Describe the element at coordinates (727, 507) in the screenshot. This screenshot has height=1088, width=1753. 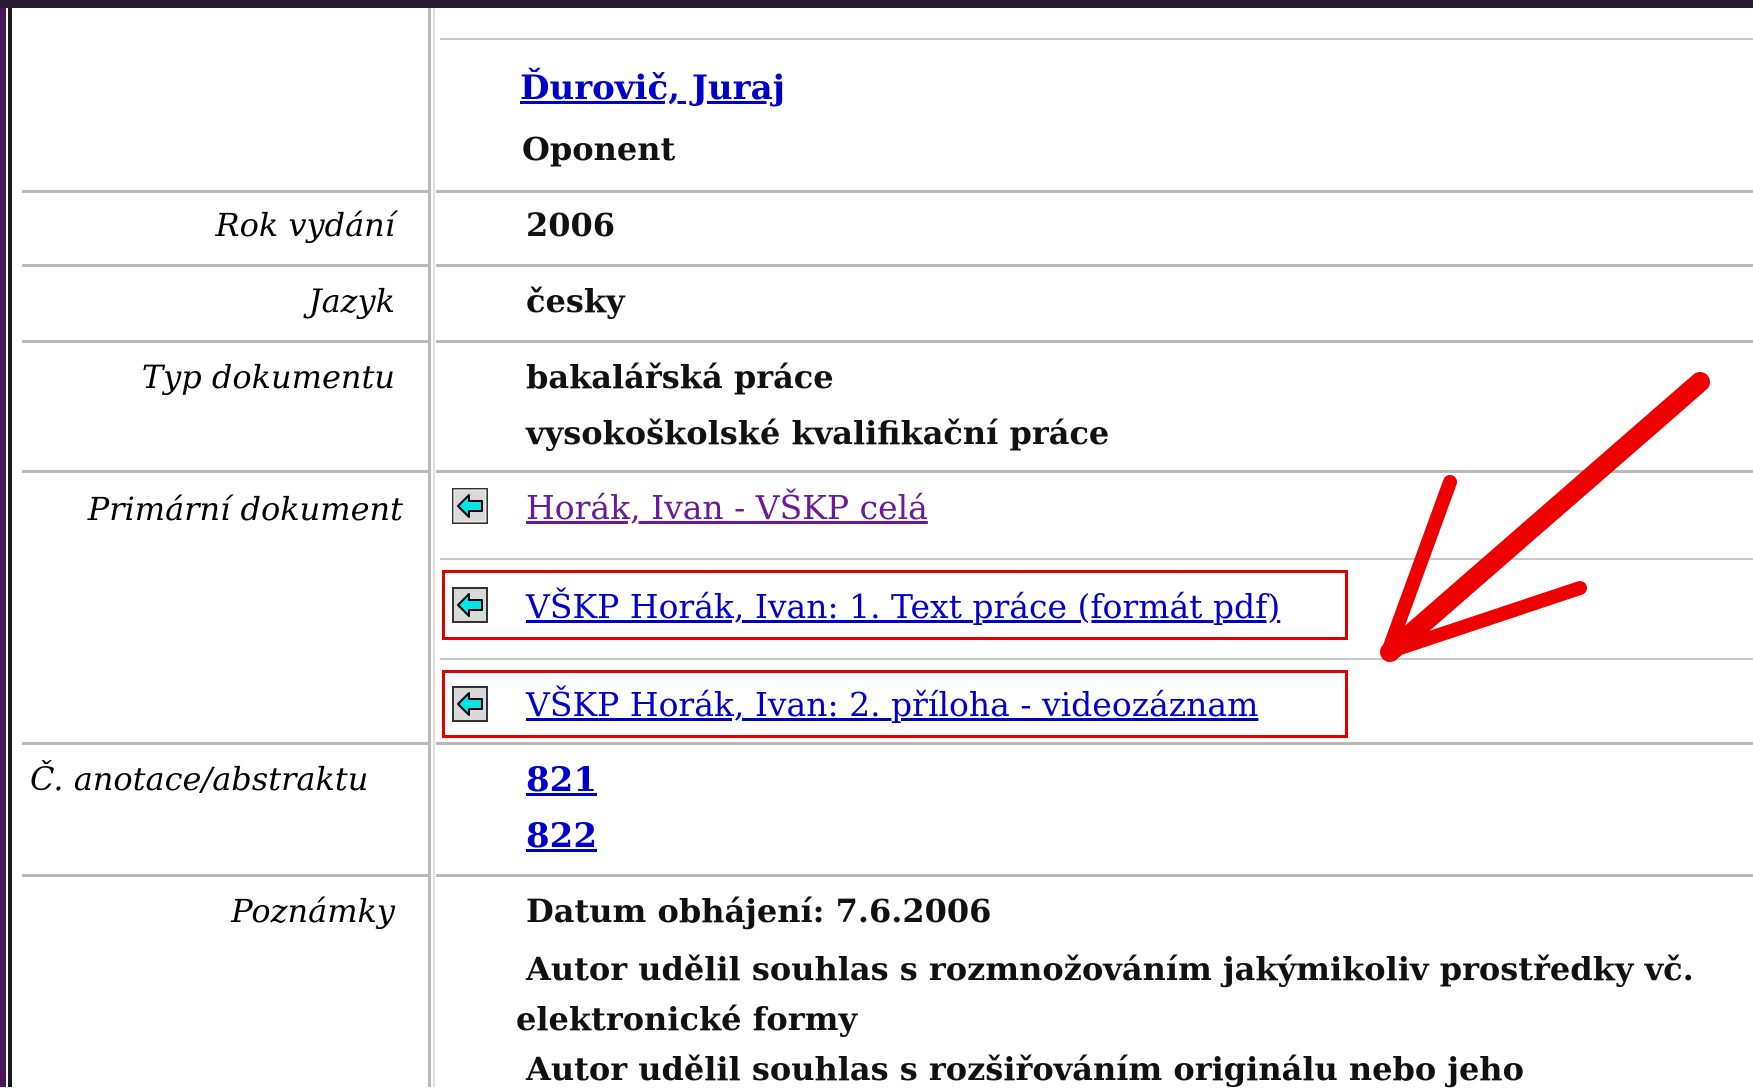
I see `primary-doc-link-full: Horák, Ivan - VŠKP celá` at that location.